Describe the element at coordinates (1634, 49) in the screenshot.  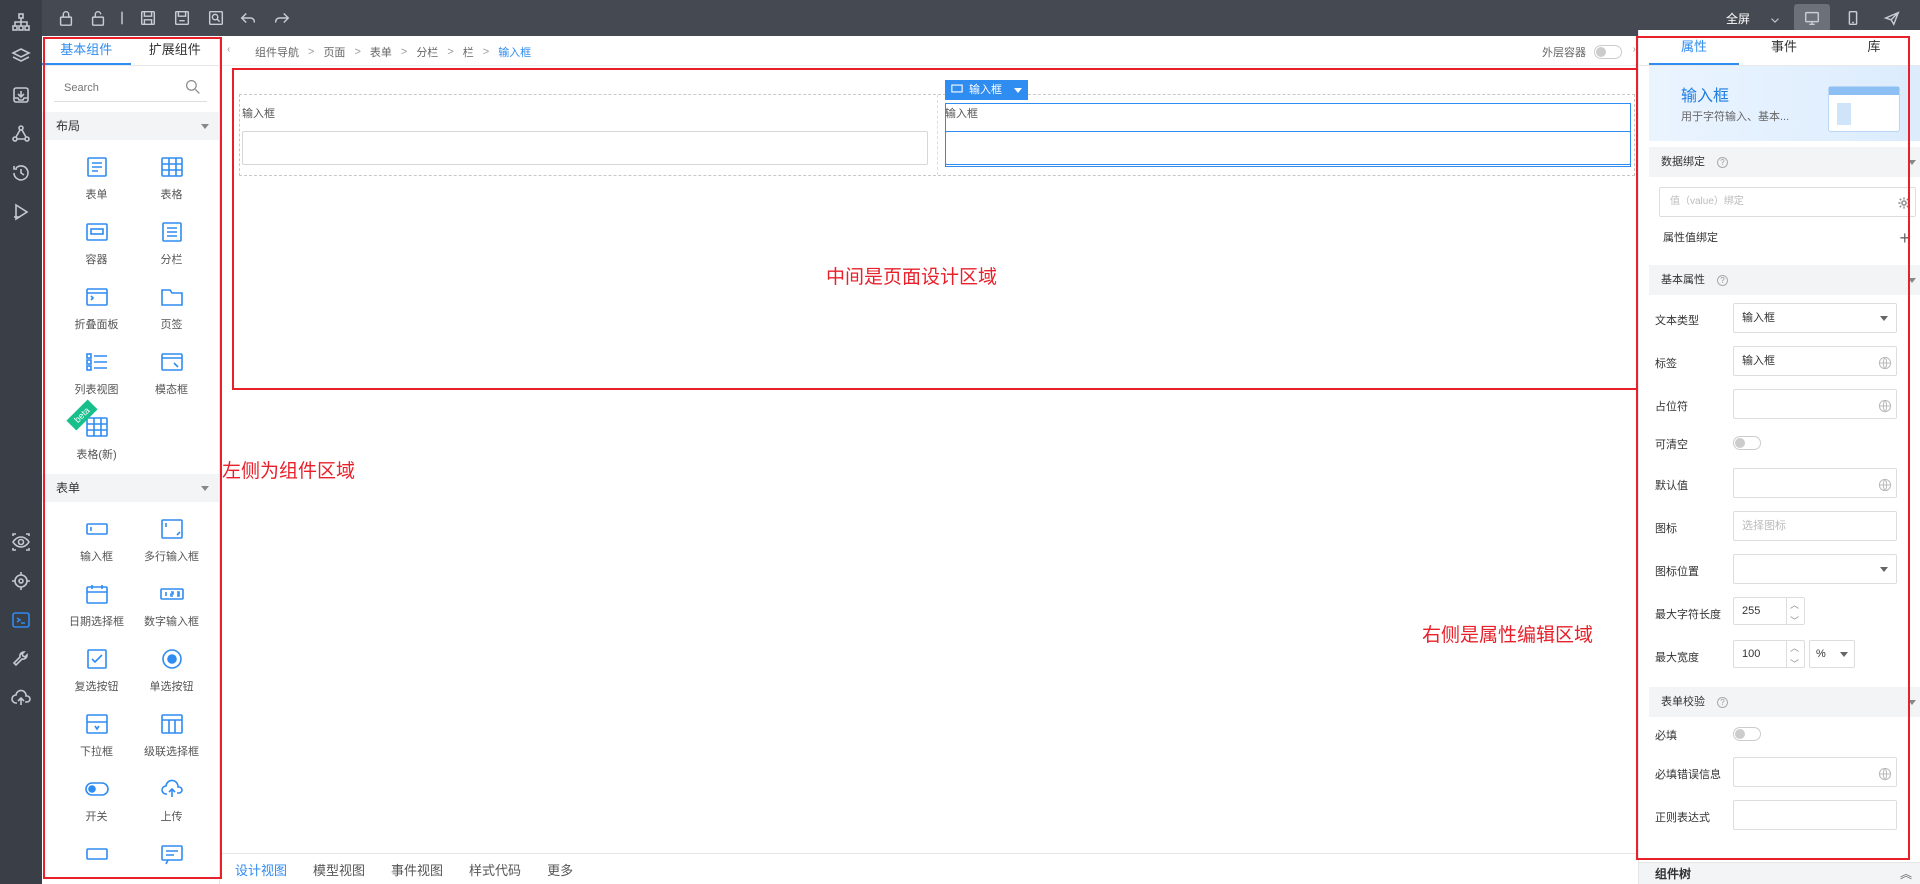
I see `collapse-right-icon: ›` at that location.